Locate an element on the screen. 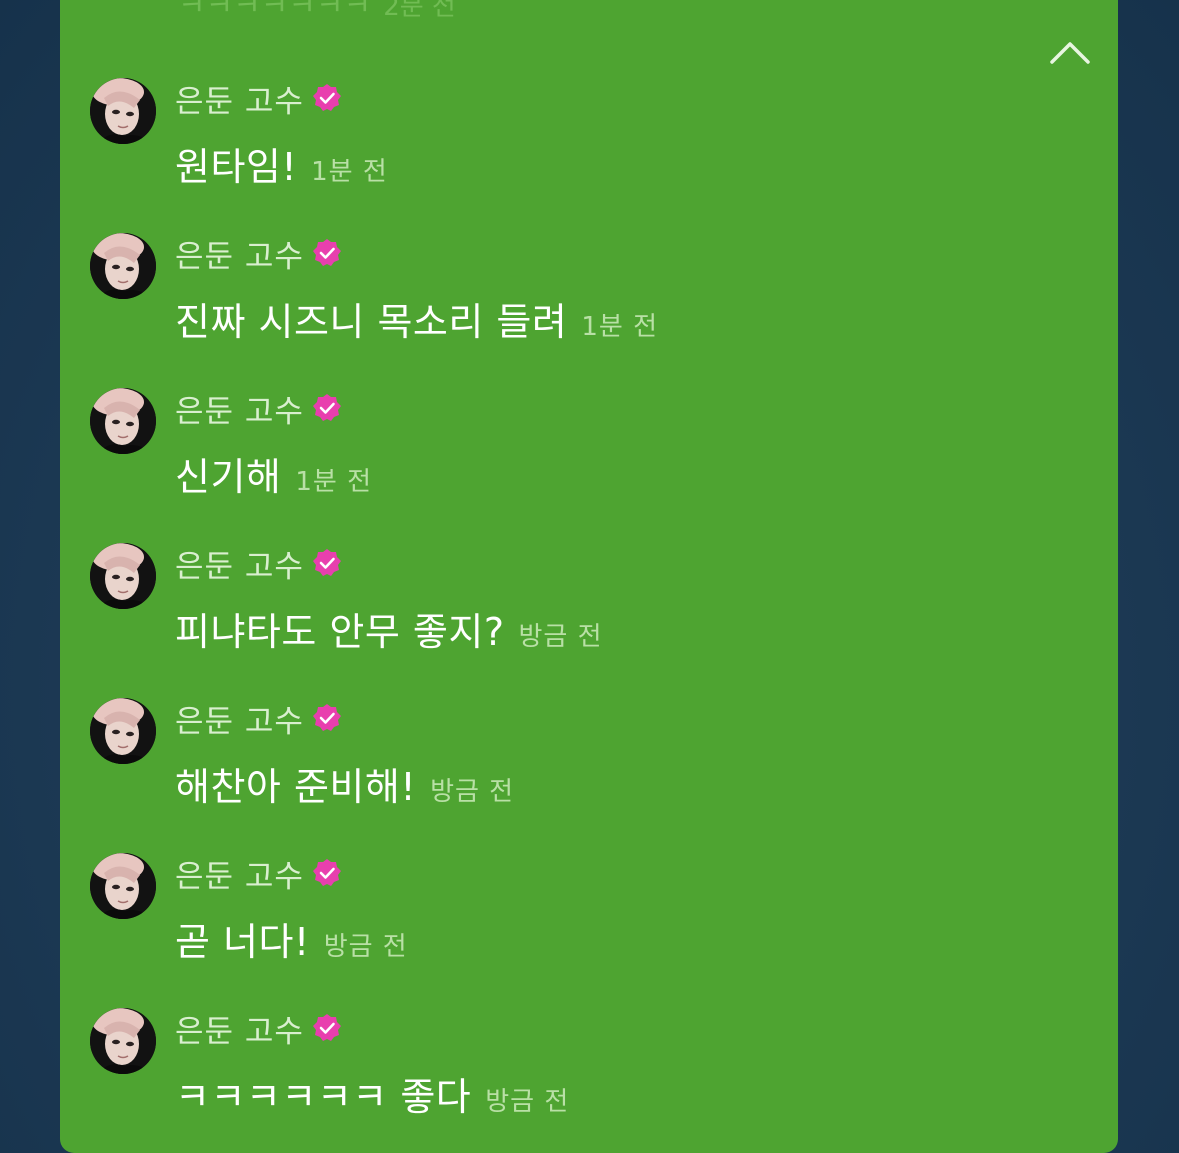 This screenshot has height=1153, width=1179. message-body: ㅋㅋㅋㅋㅋㅋ 좋다 방금 전 is located at coordinates (372, 1093).